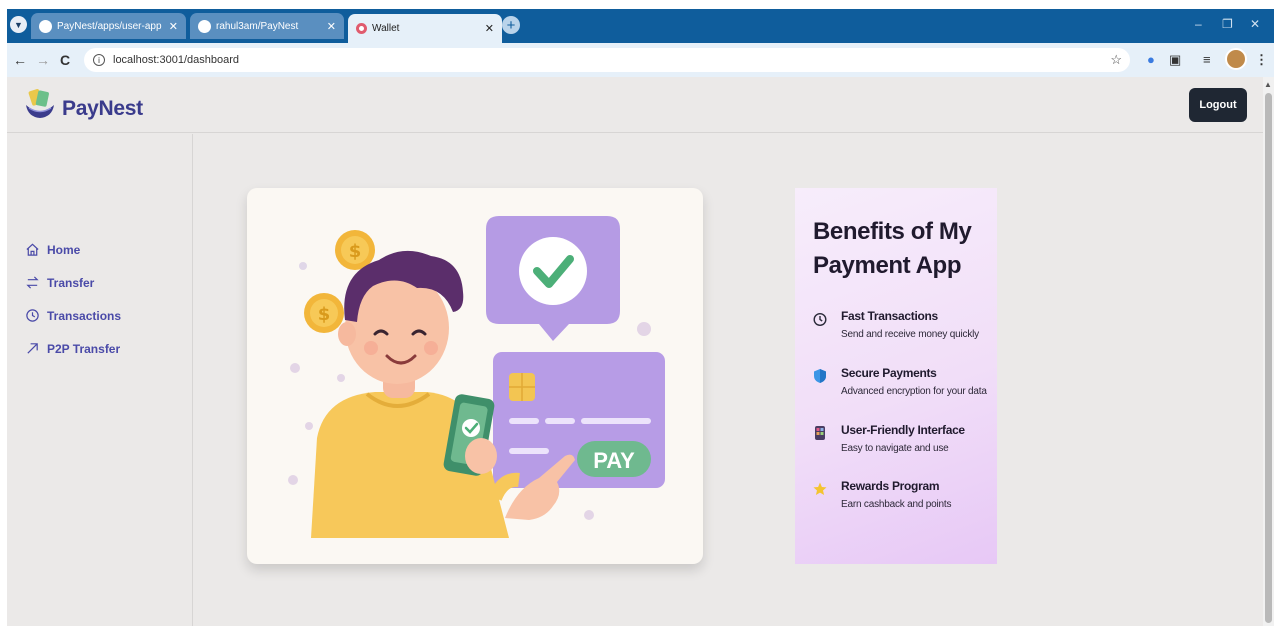 The width and height of the screenshot is (1274, 626). What do you see at coordinates (1218, 105) in the screenshot?
I see `logout-button: Logout` at bounding box center [1218, 105].